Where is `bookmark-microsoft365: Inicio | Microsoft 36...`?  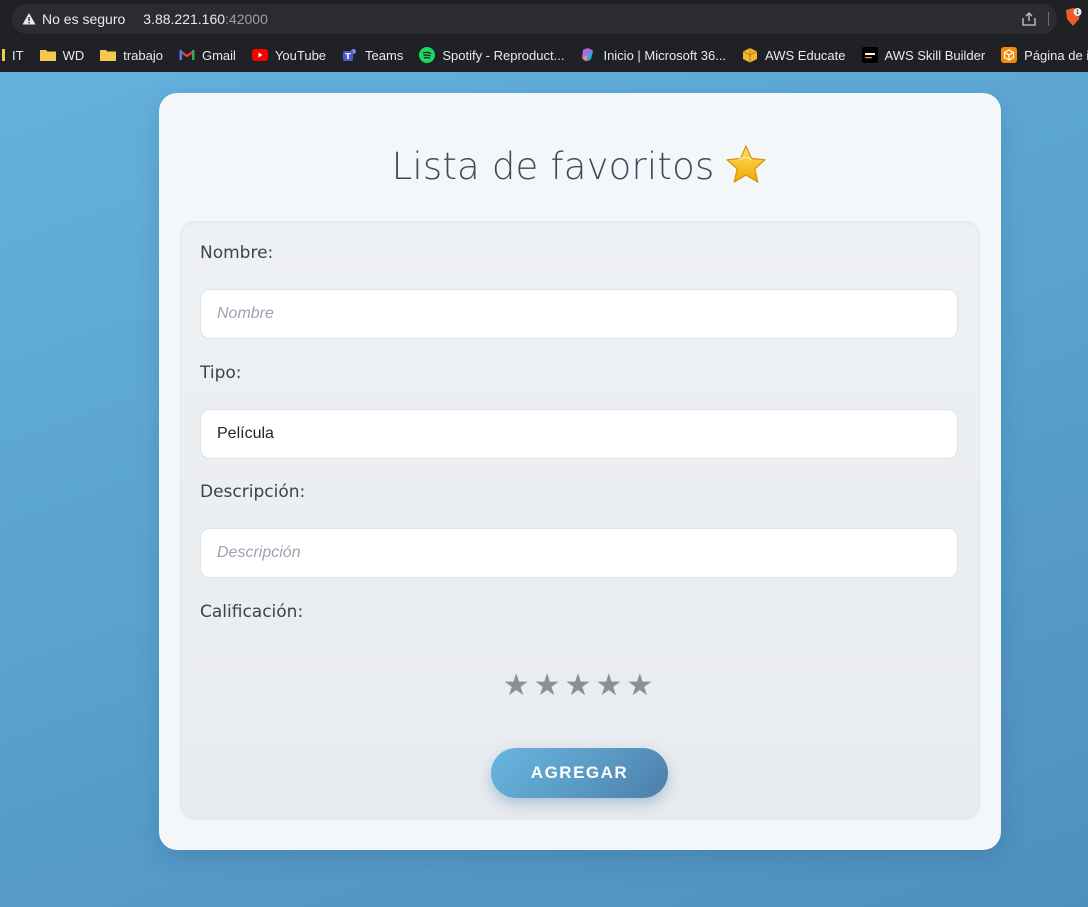 bookmark-microsoft365: Inicio | Microsoft 36... is located at coordinates (653, 55).